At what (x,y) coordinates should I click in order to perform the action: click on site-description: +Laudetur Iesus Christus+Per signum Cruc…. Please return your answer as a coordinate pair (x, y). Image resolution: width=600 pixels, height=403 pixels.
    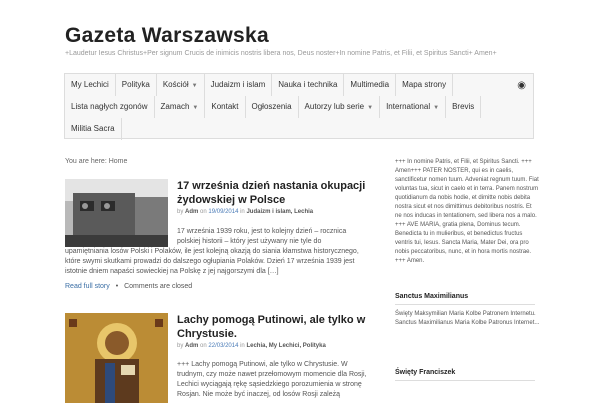
    Looking at the image, I should click on (281, 53).